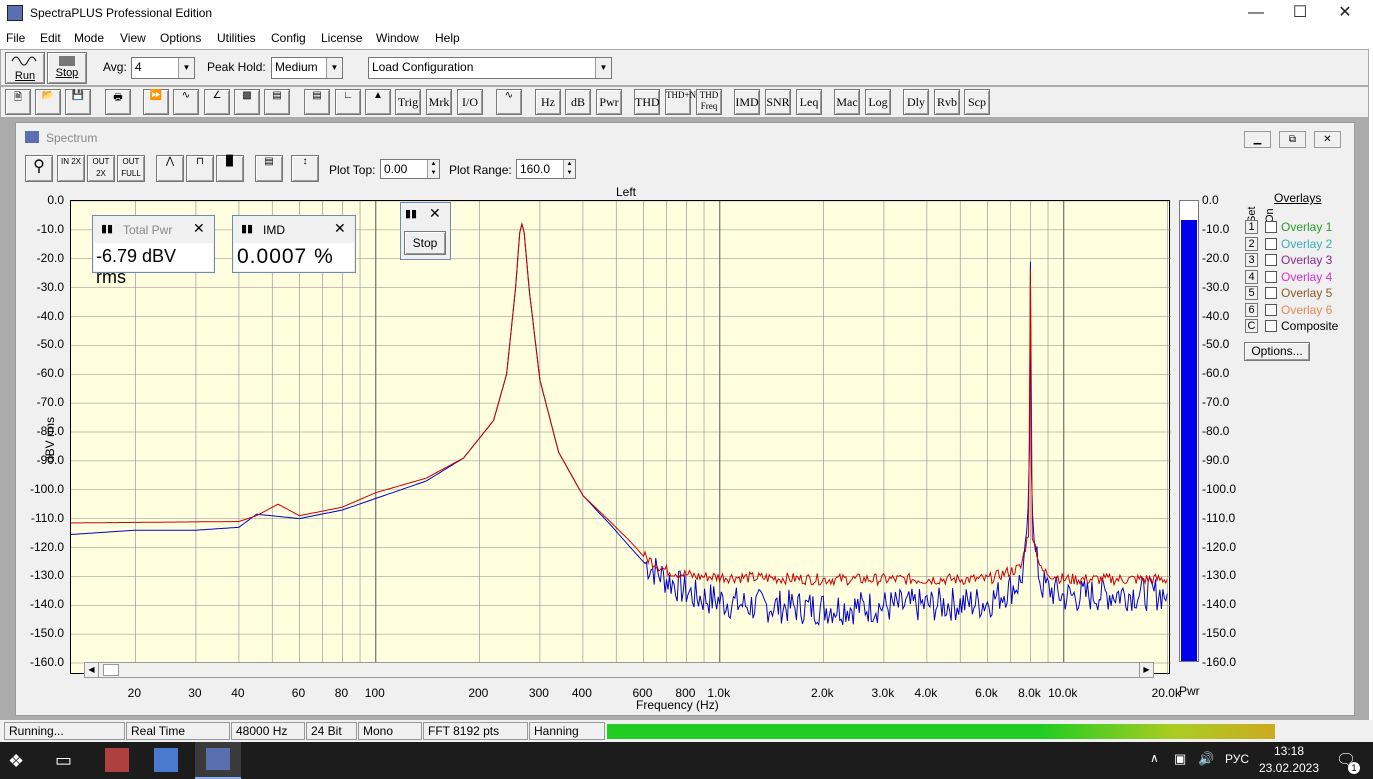  Describe the element at coordinates (180, 38) in the screenshot. I see `menu-options: Options` at that location.